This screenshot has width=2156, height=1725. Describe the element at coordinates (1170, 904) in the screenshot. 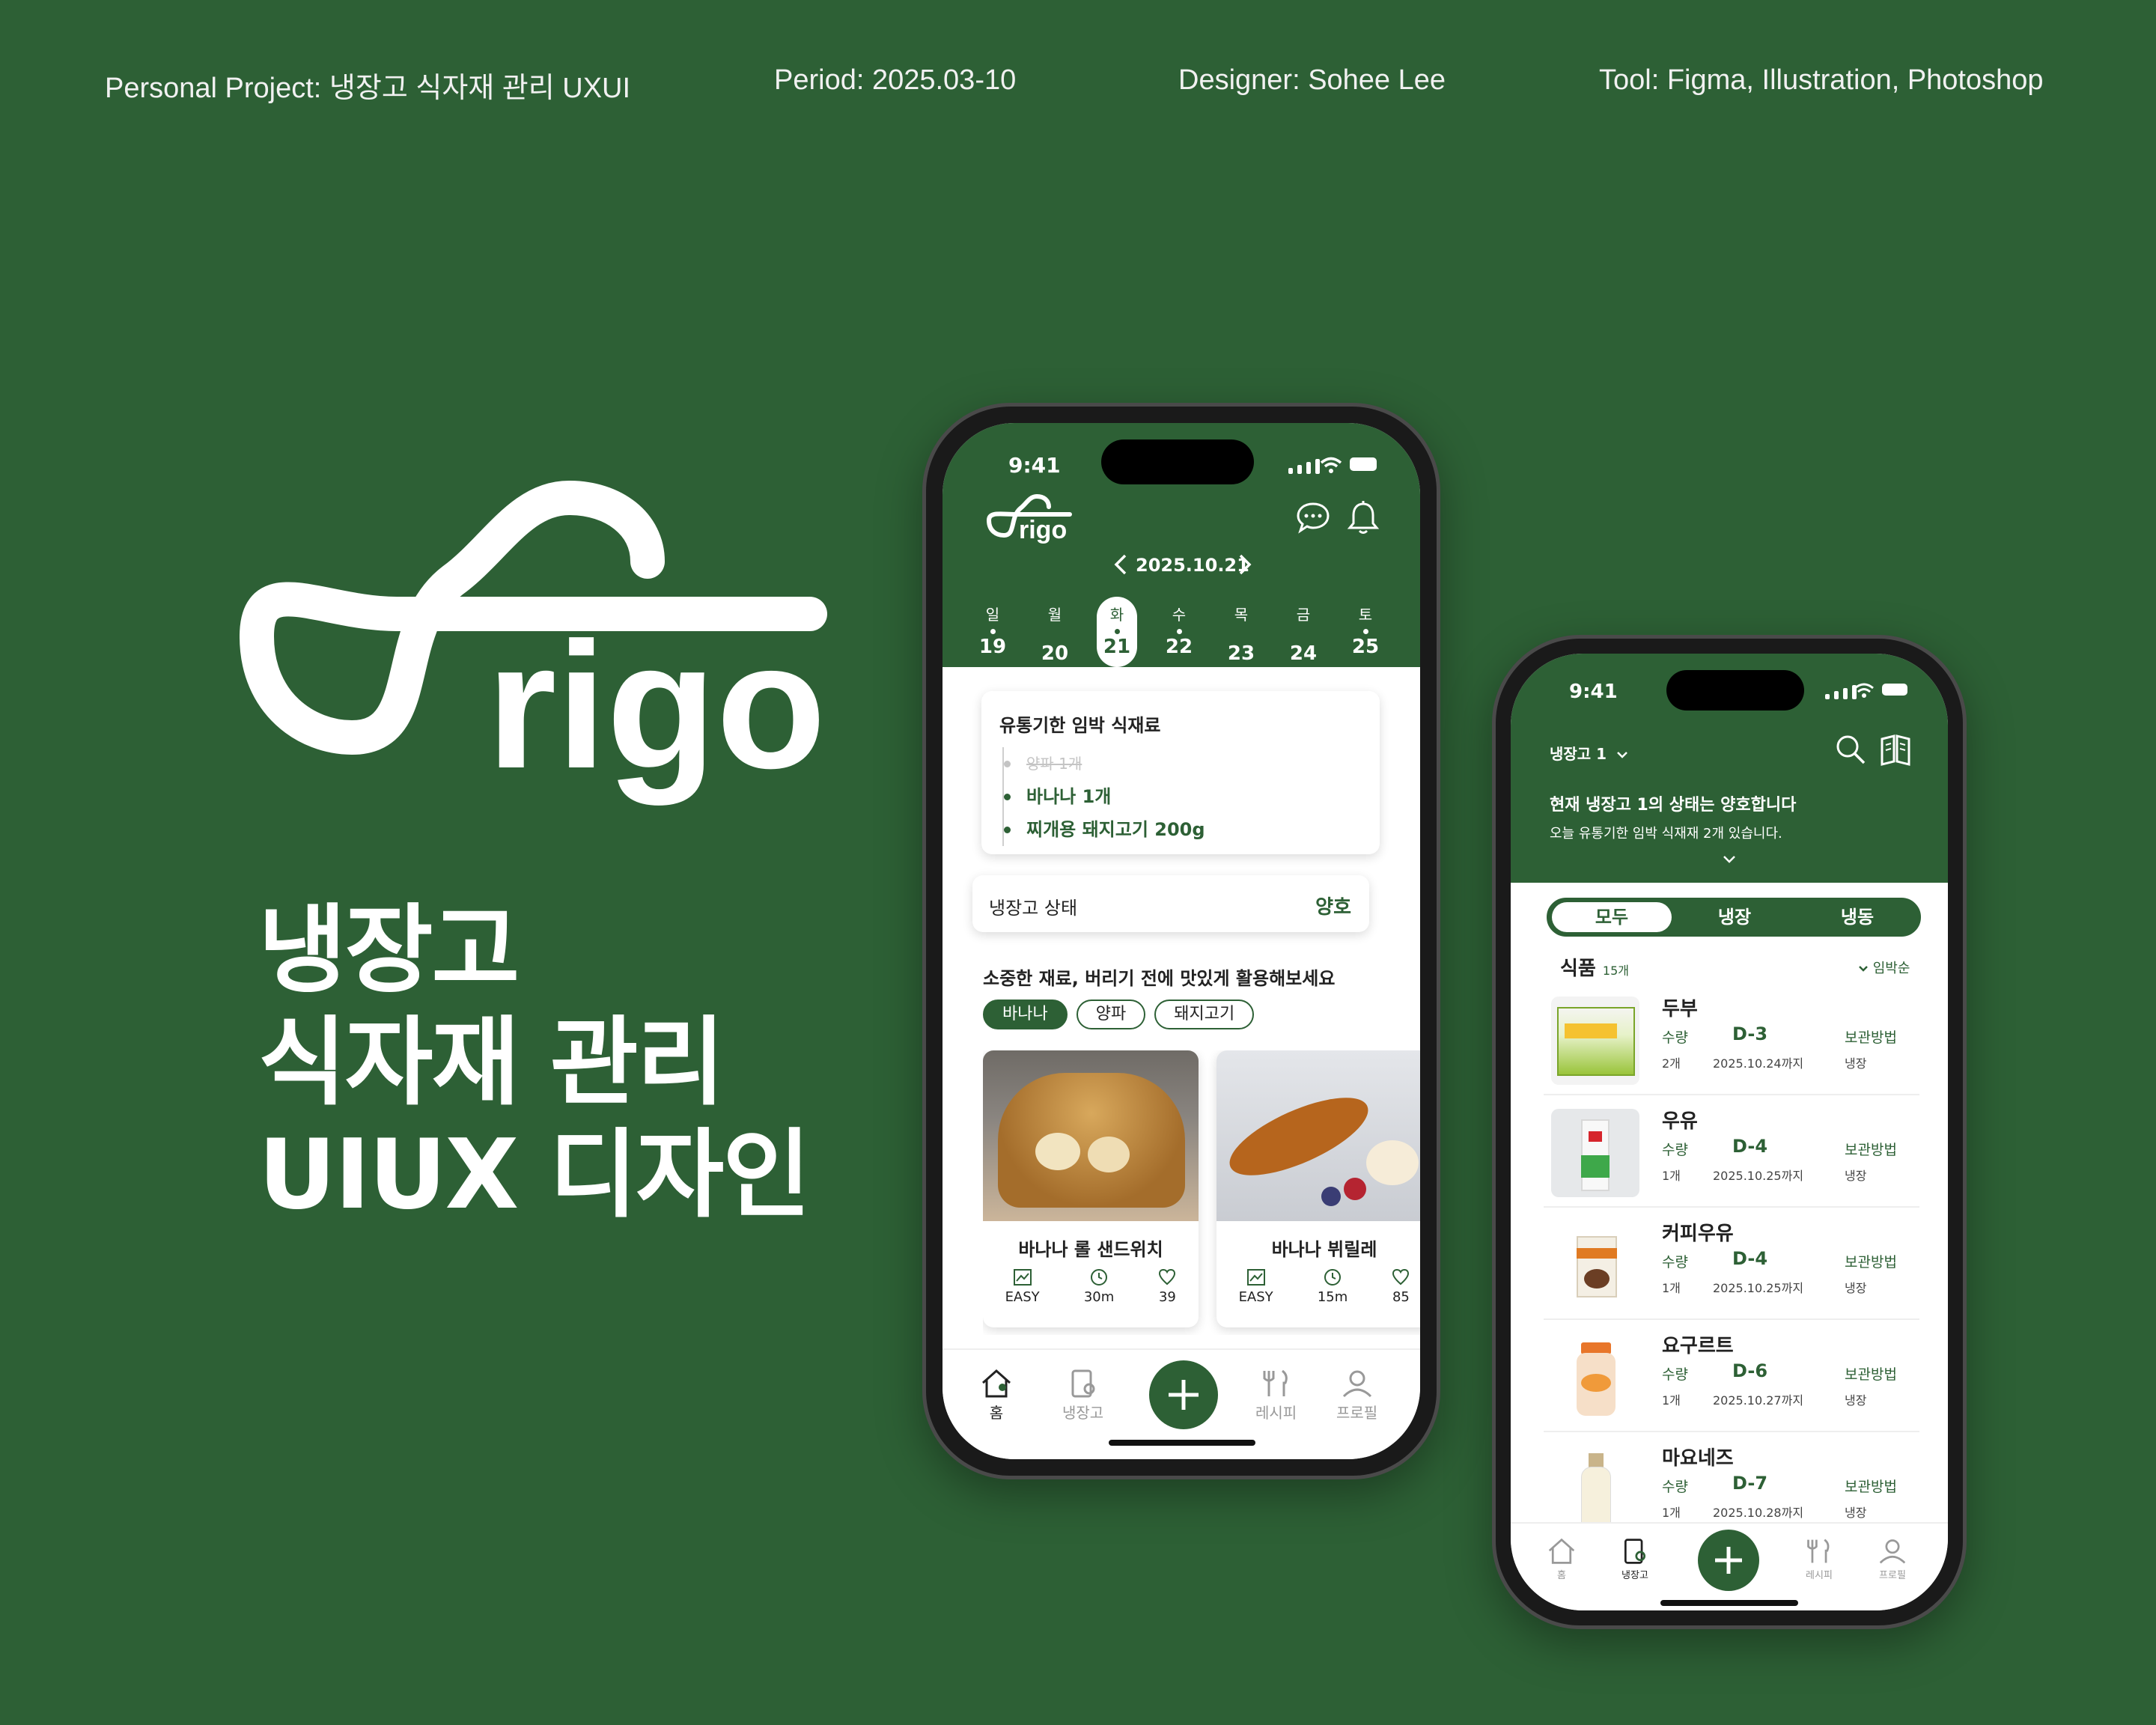

I see `fridge-status-card: 냉장고 상태 양호` at that location.